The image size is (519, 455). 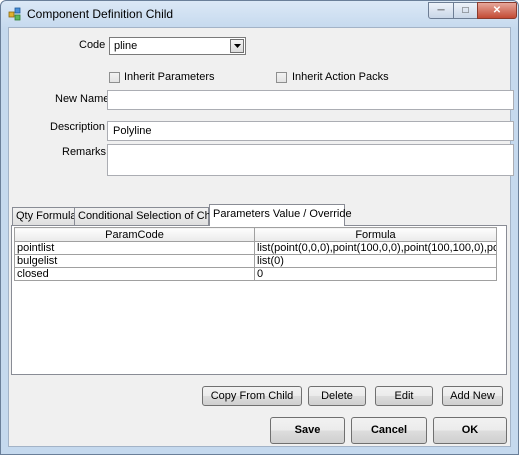 I want to click on table-row: closed 0, so click(x=255, y=274).